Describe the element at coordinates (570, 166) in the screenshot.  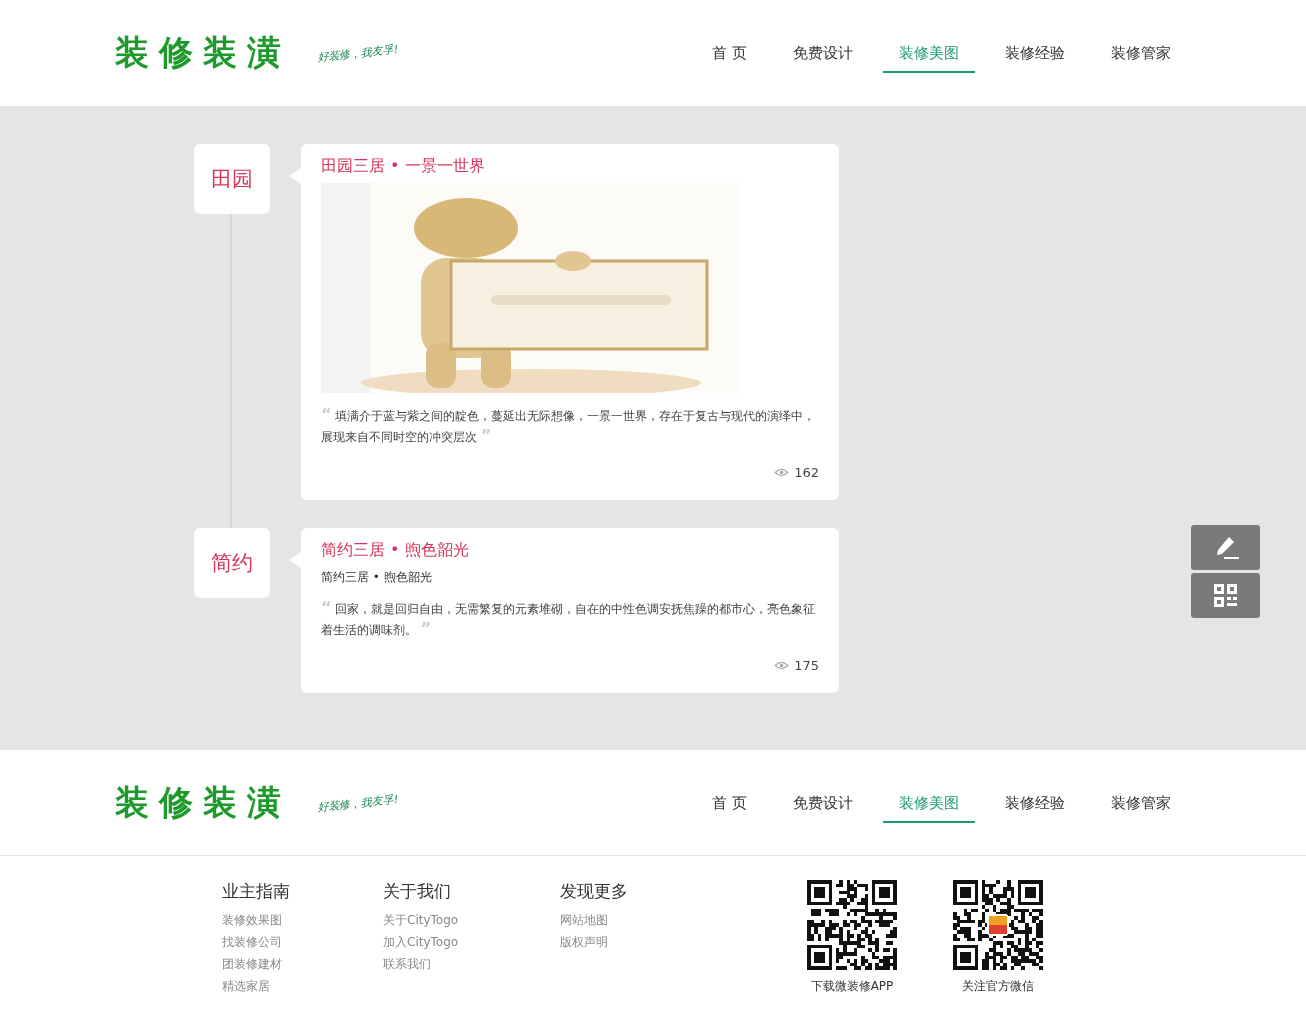
I see `article-title: 田园三居 • 一景一世界` at that location.